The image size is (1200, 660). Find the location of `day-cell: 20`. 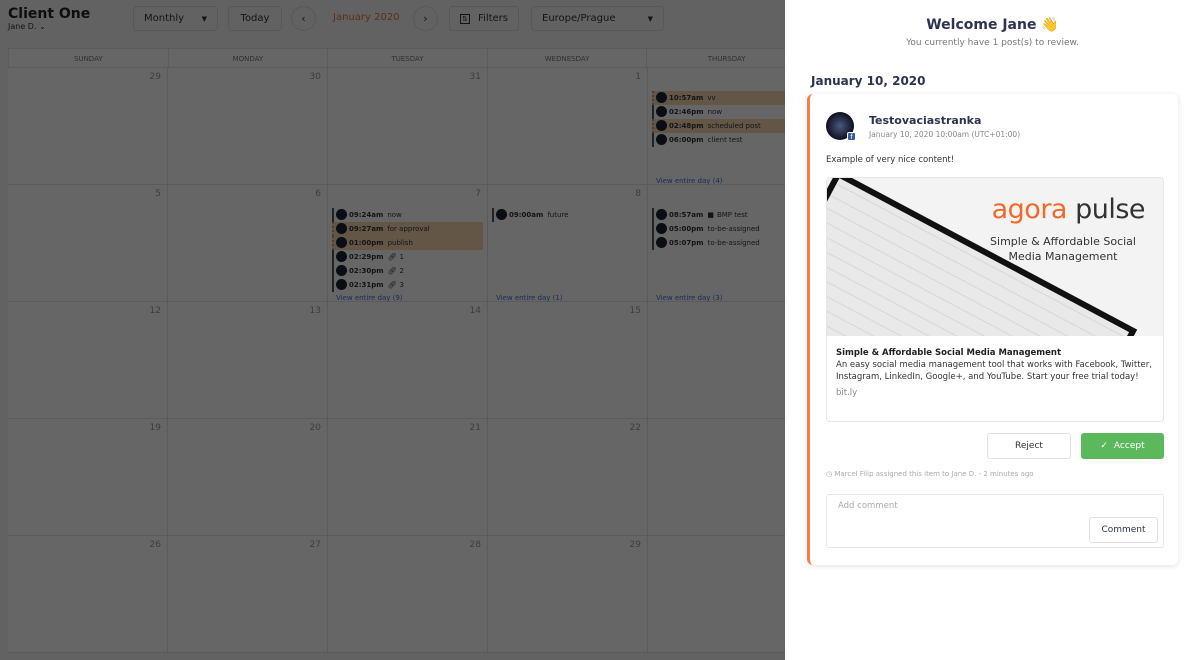

day-cell: 20 is located at coordinates (248, 477).